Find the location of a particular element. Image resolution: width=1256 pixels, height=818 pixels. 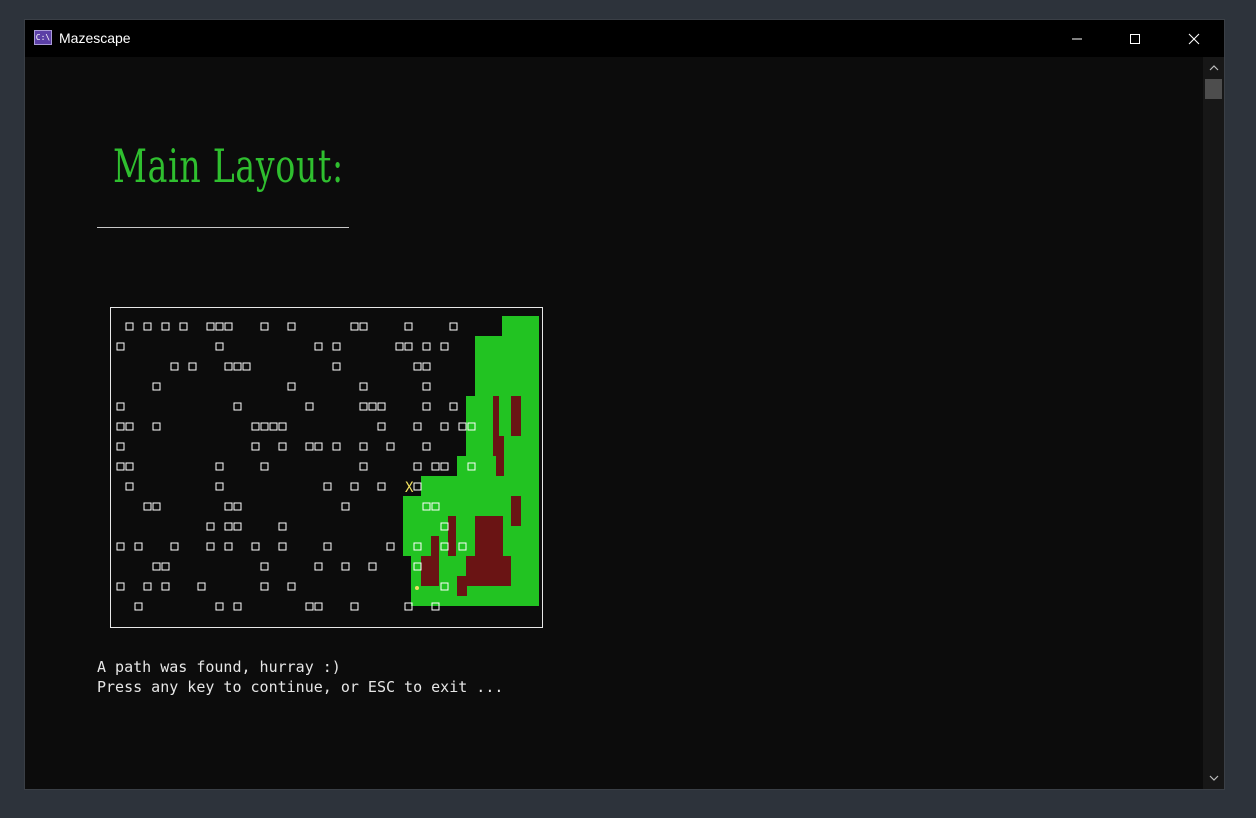

page-title: Main Layout: is located at coordinates (228, 166).